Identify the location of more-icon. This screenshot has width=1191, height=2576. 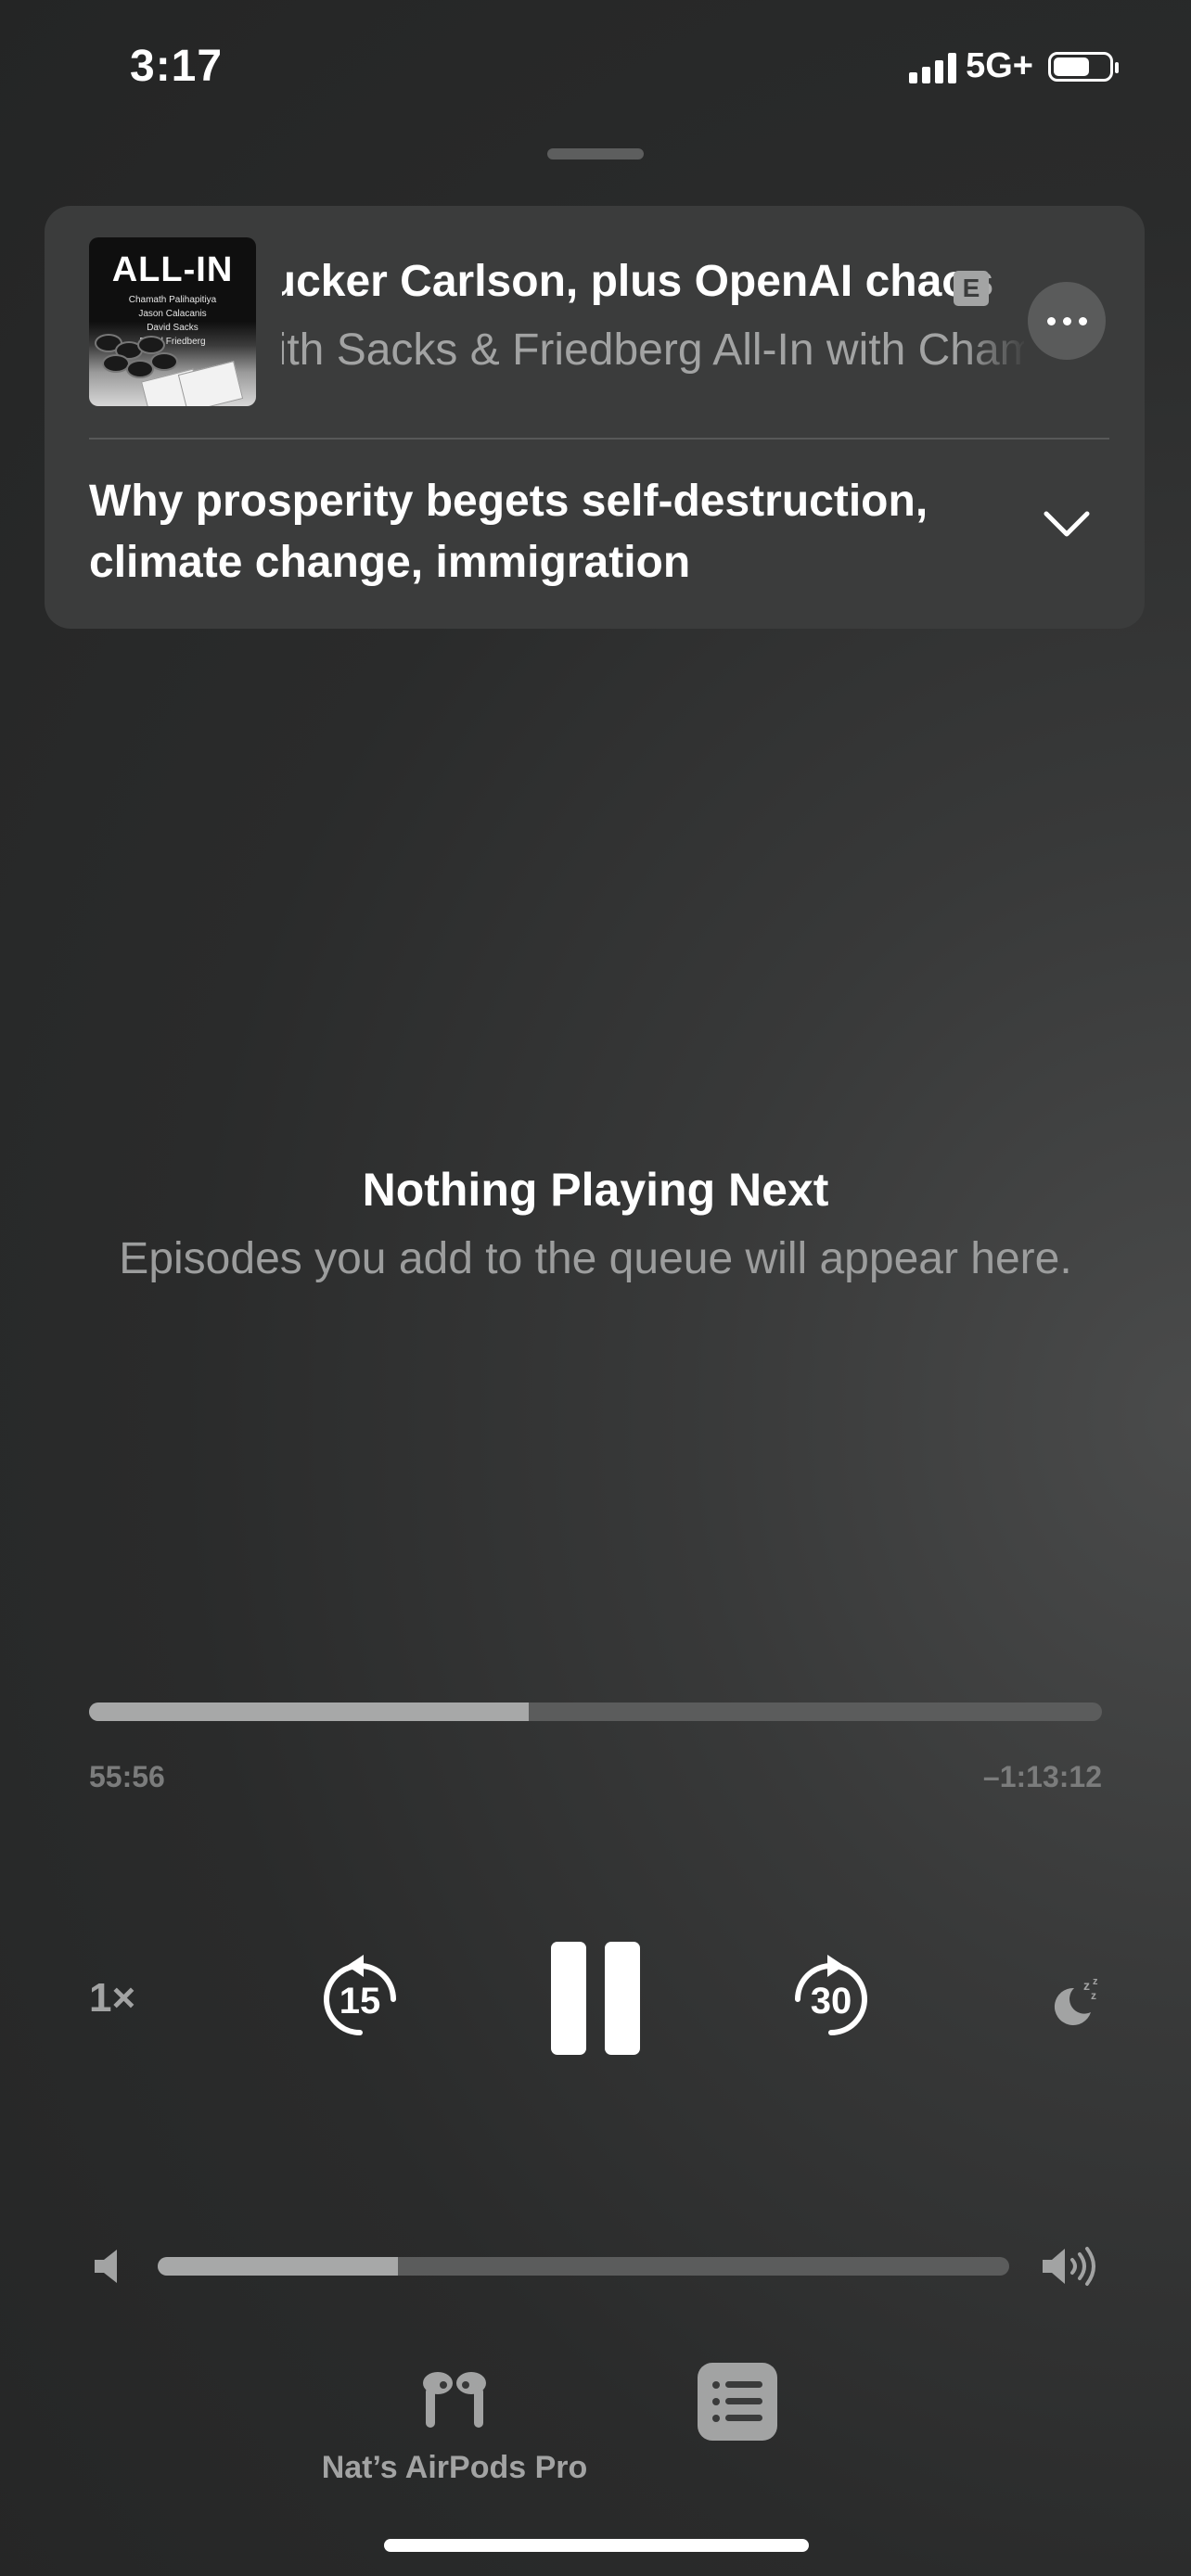
(1066, 321).